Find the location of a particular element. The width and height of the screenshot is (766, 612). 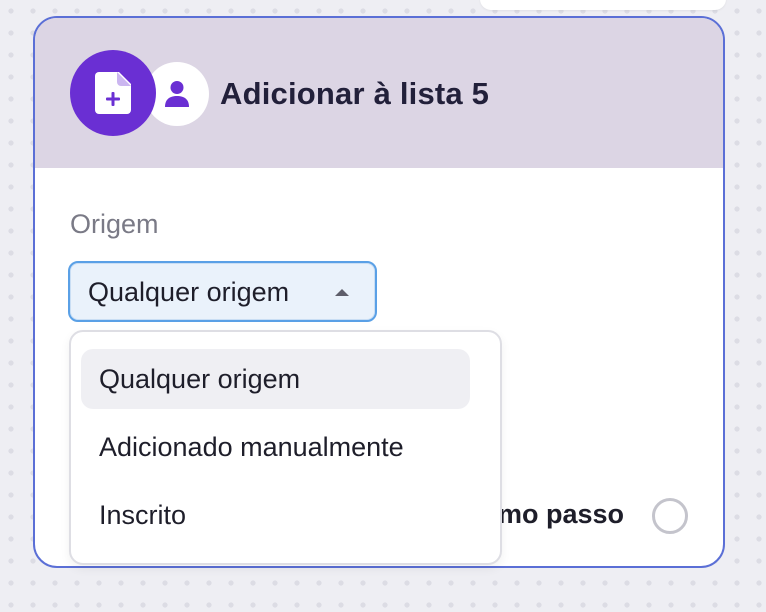

next-step-radio is located at coordinates (670, 516).